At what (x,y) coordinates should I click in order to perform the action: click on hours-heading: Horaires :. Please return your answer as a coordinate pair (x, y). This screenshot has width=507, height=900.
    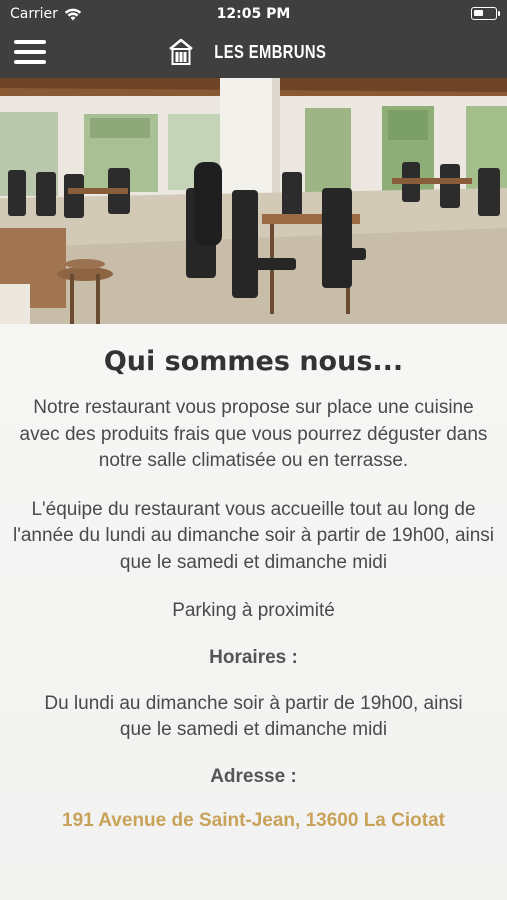
    Looking at the image, I should click on (253, 657).